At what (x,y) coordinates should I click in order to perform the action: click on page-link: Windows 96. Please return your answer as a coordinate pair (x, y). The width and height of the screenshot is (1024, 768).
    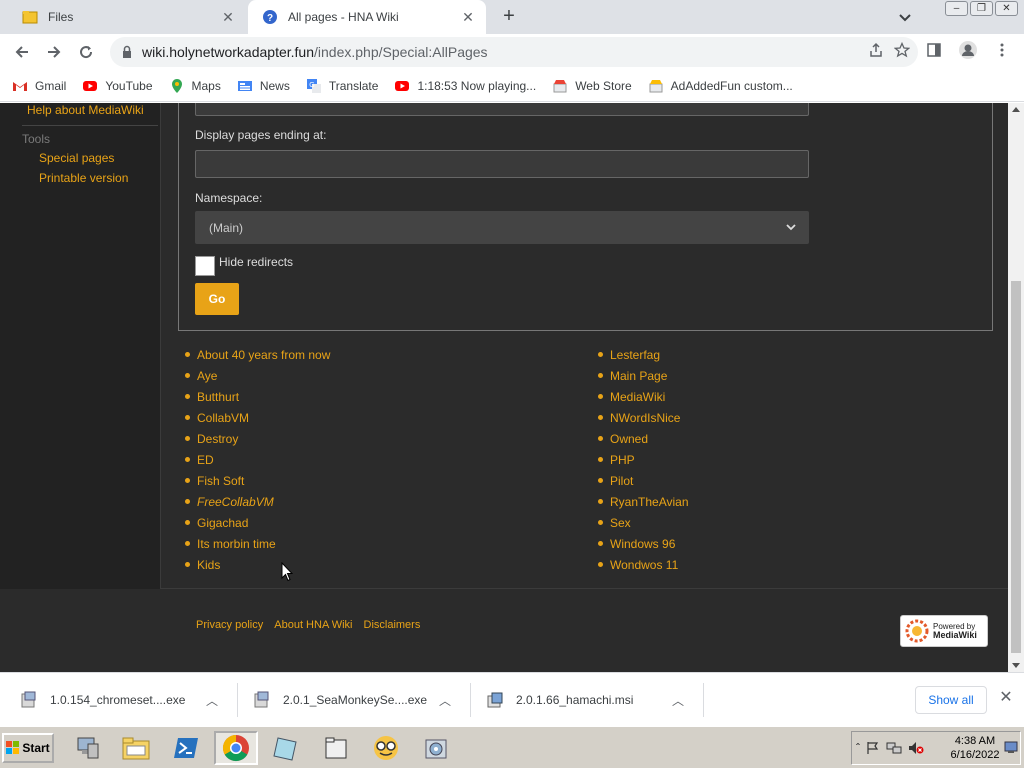
    Looking at the image, I should click on (642, 544).